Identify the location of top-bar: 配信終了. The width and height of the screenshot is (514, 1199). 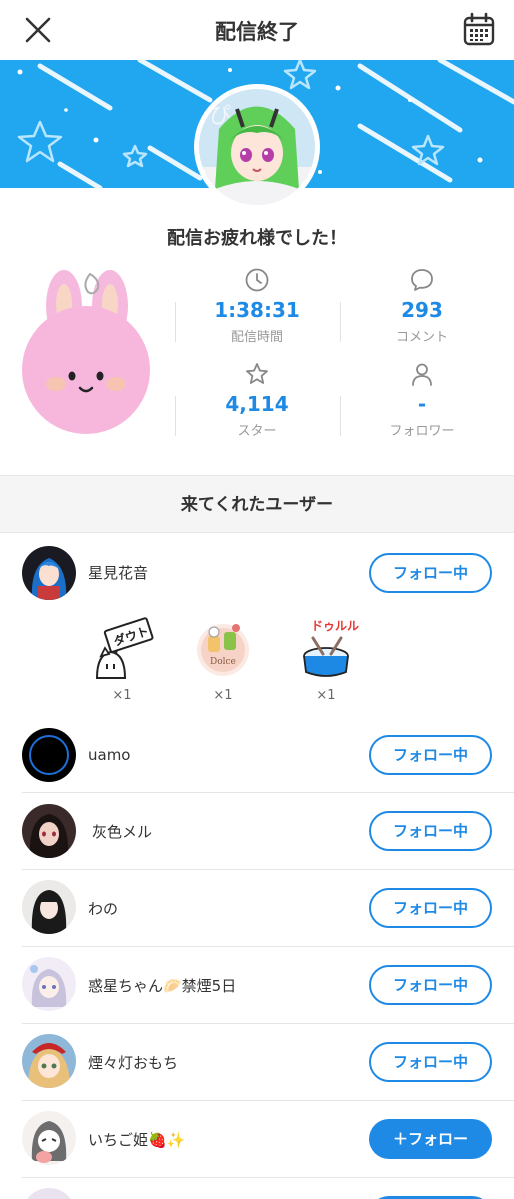
(257, 30).